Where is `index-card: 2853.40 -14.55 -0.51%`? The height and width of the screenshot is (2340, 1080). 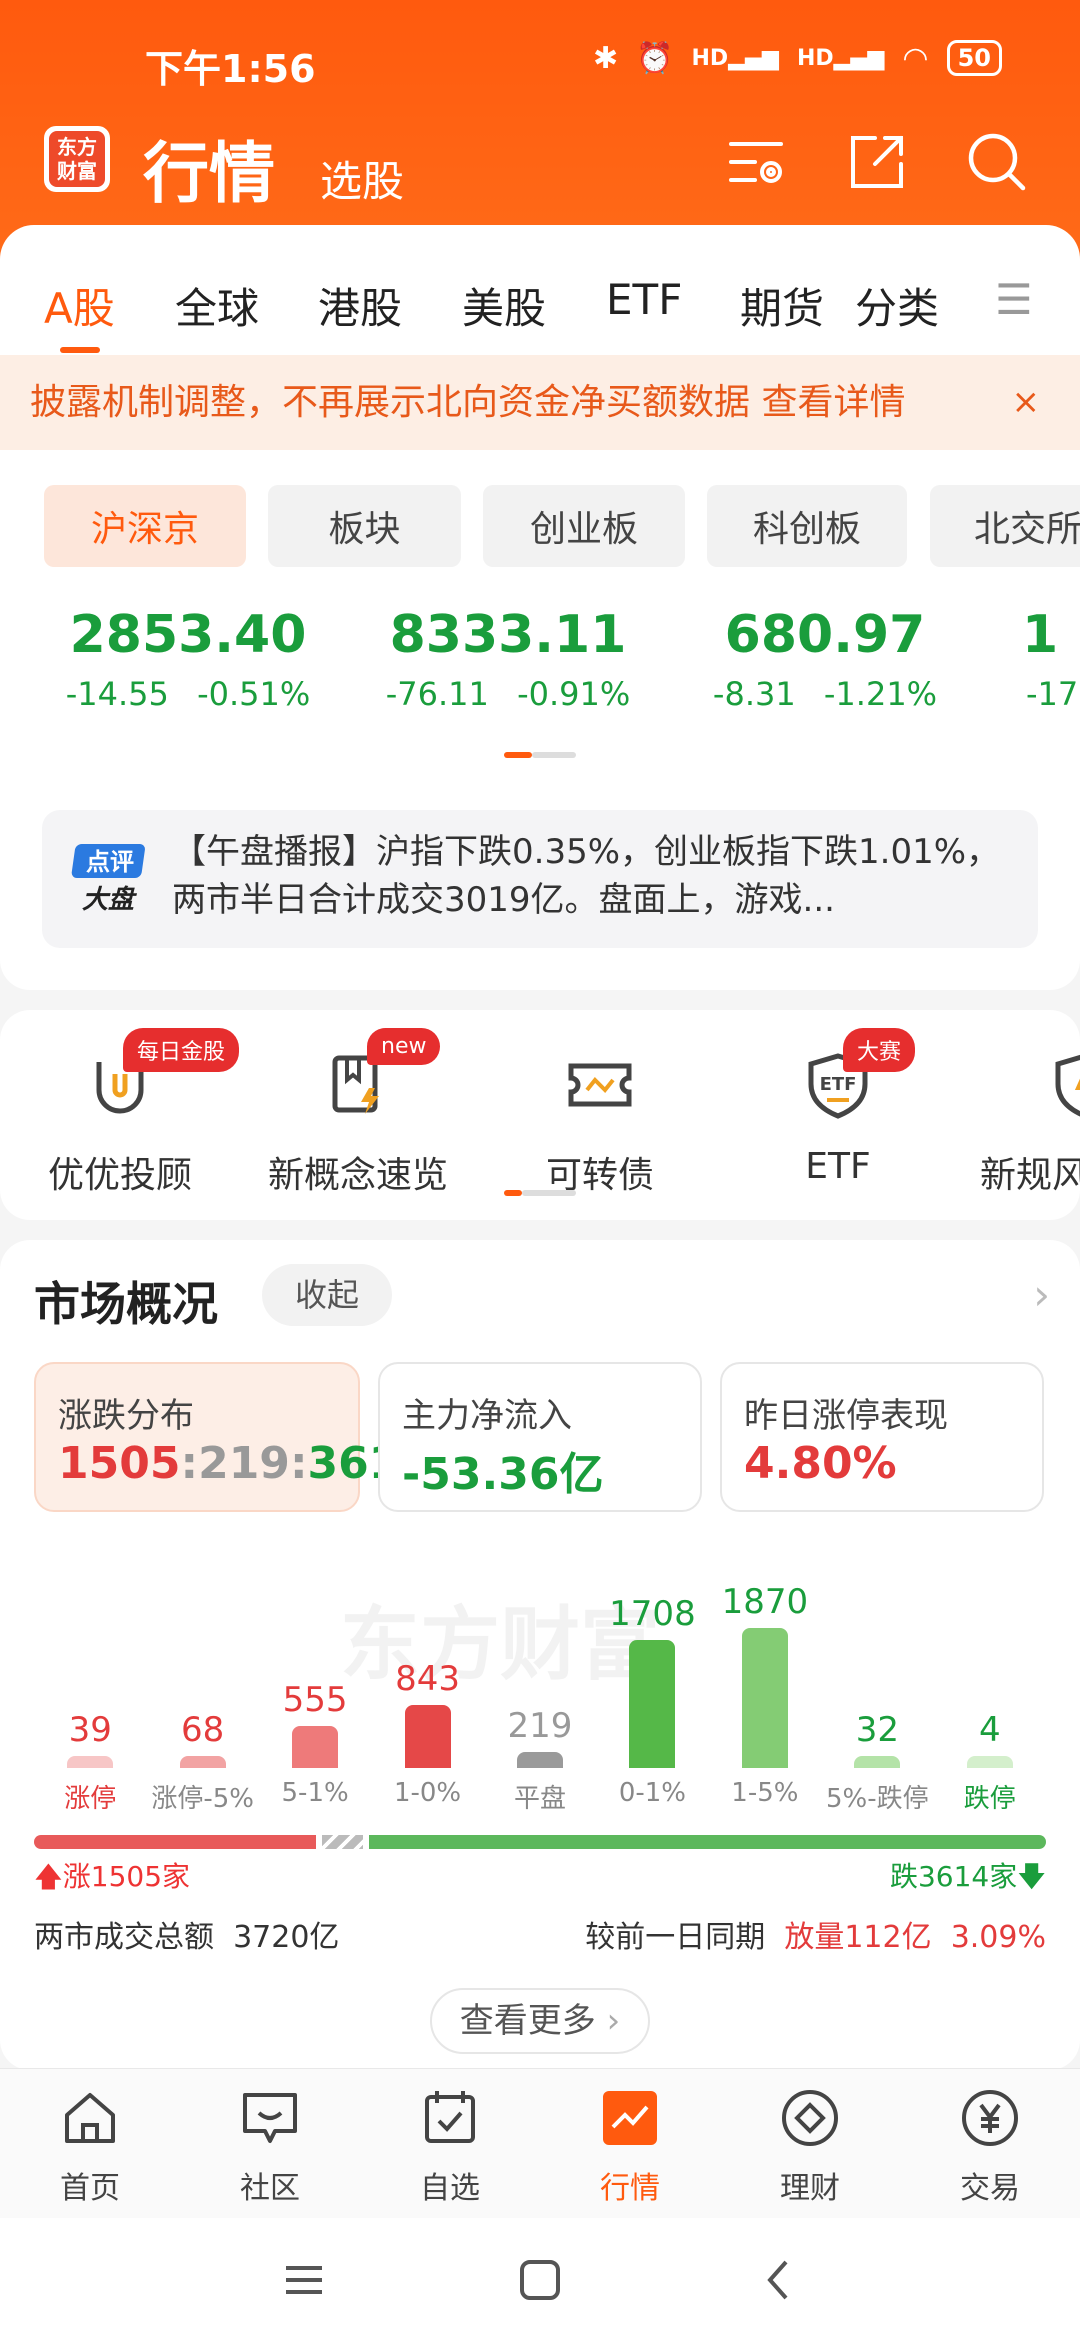 index-card: 2853.40 -14.55 -0.51% is located at coordinates (188, 659).